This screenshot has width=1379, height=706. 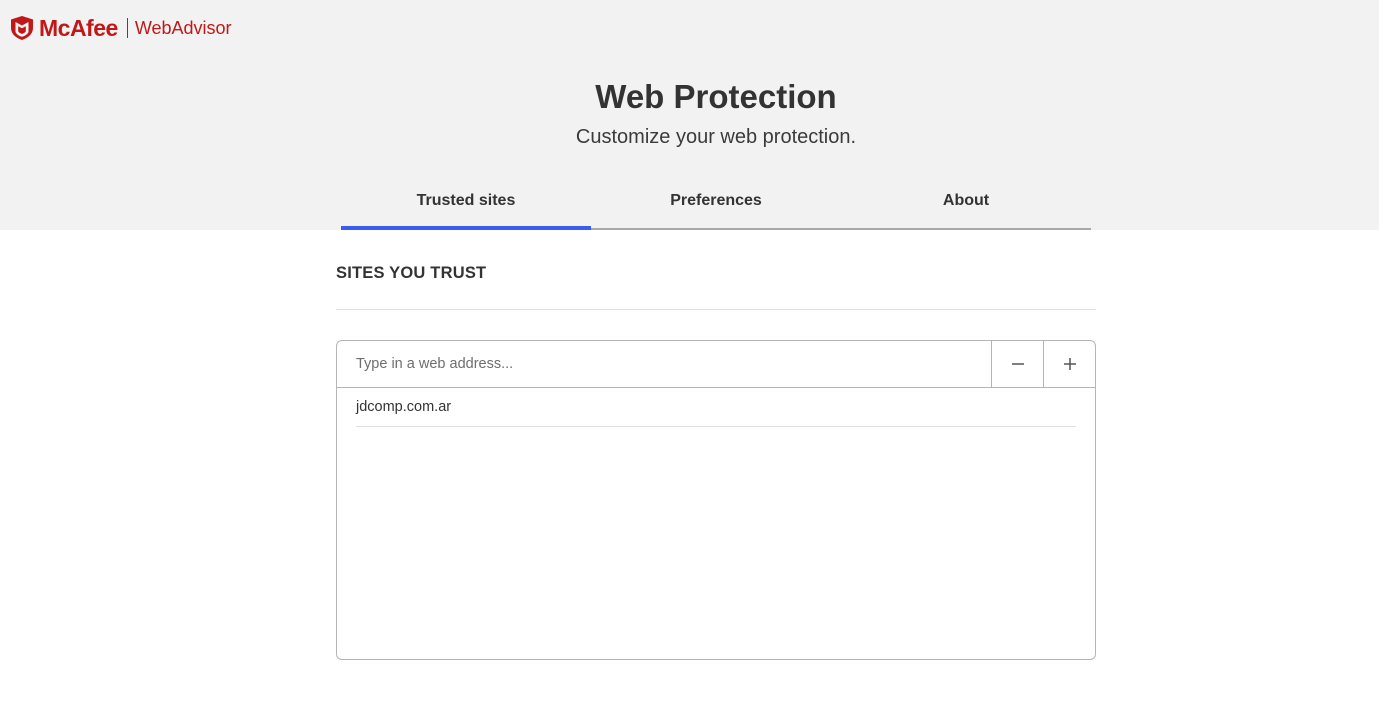 What do you see at coordinates (664, 364) in the screenshot?
I see `web-address-input` at bounding box center [664, 364].